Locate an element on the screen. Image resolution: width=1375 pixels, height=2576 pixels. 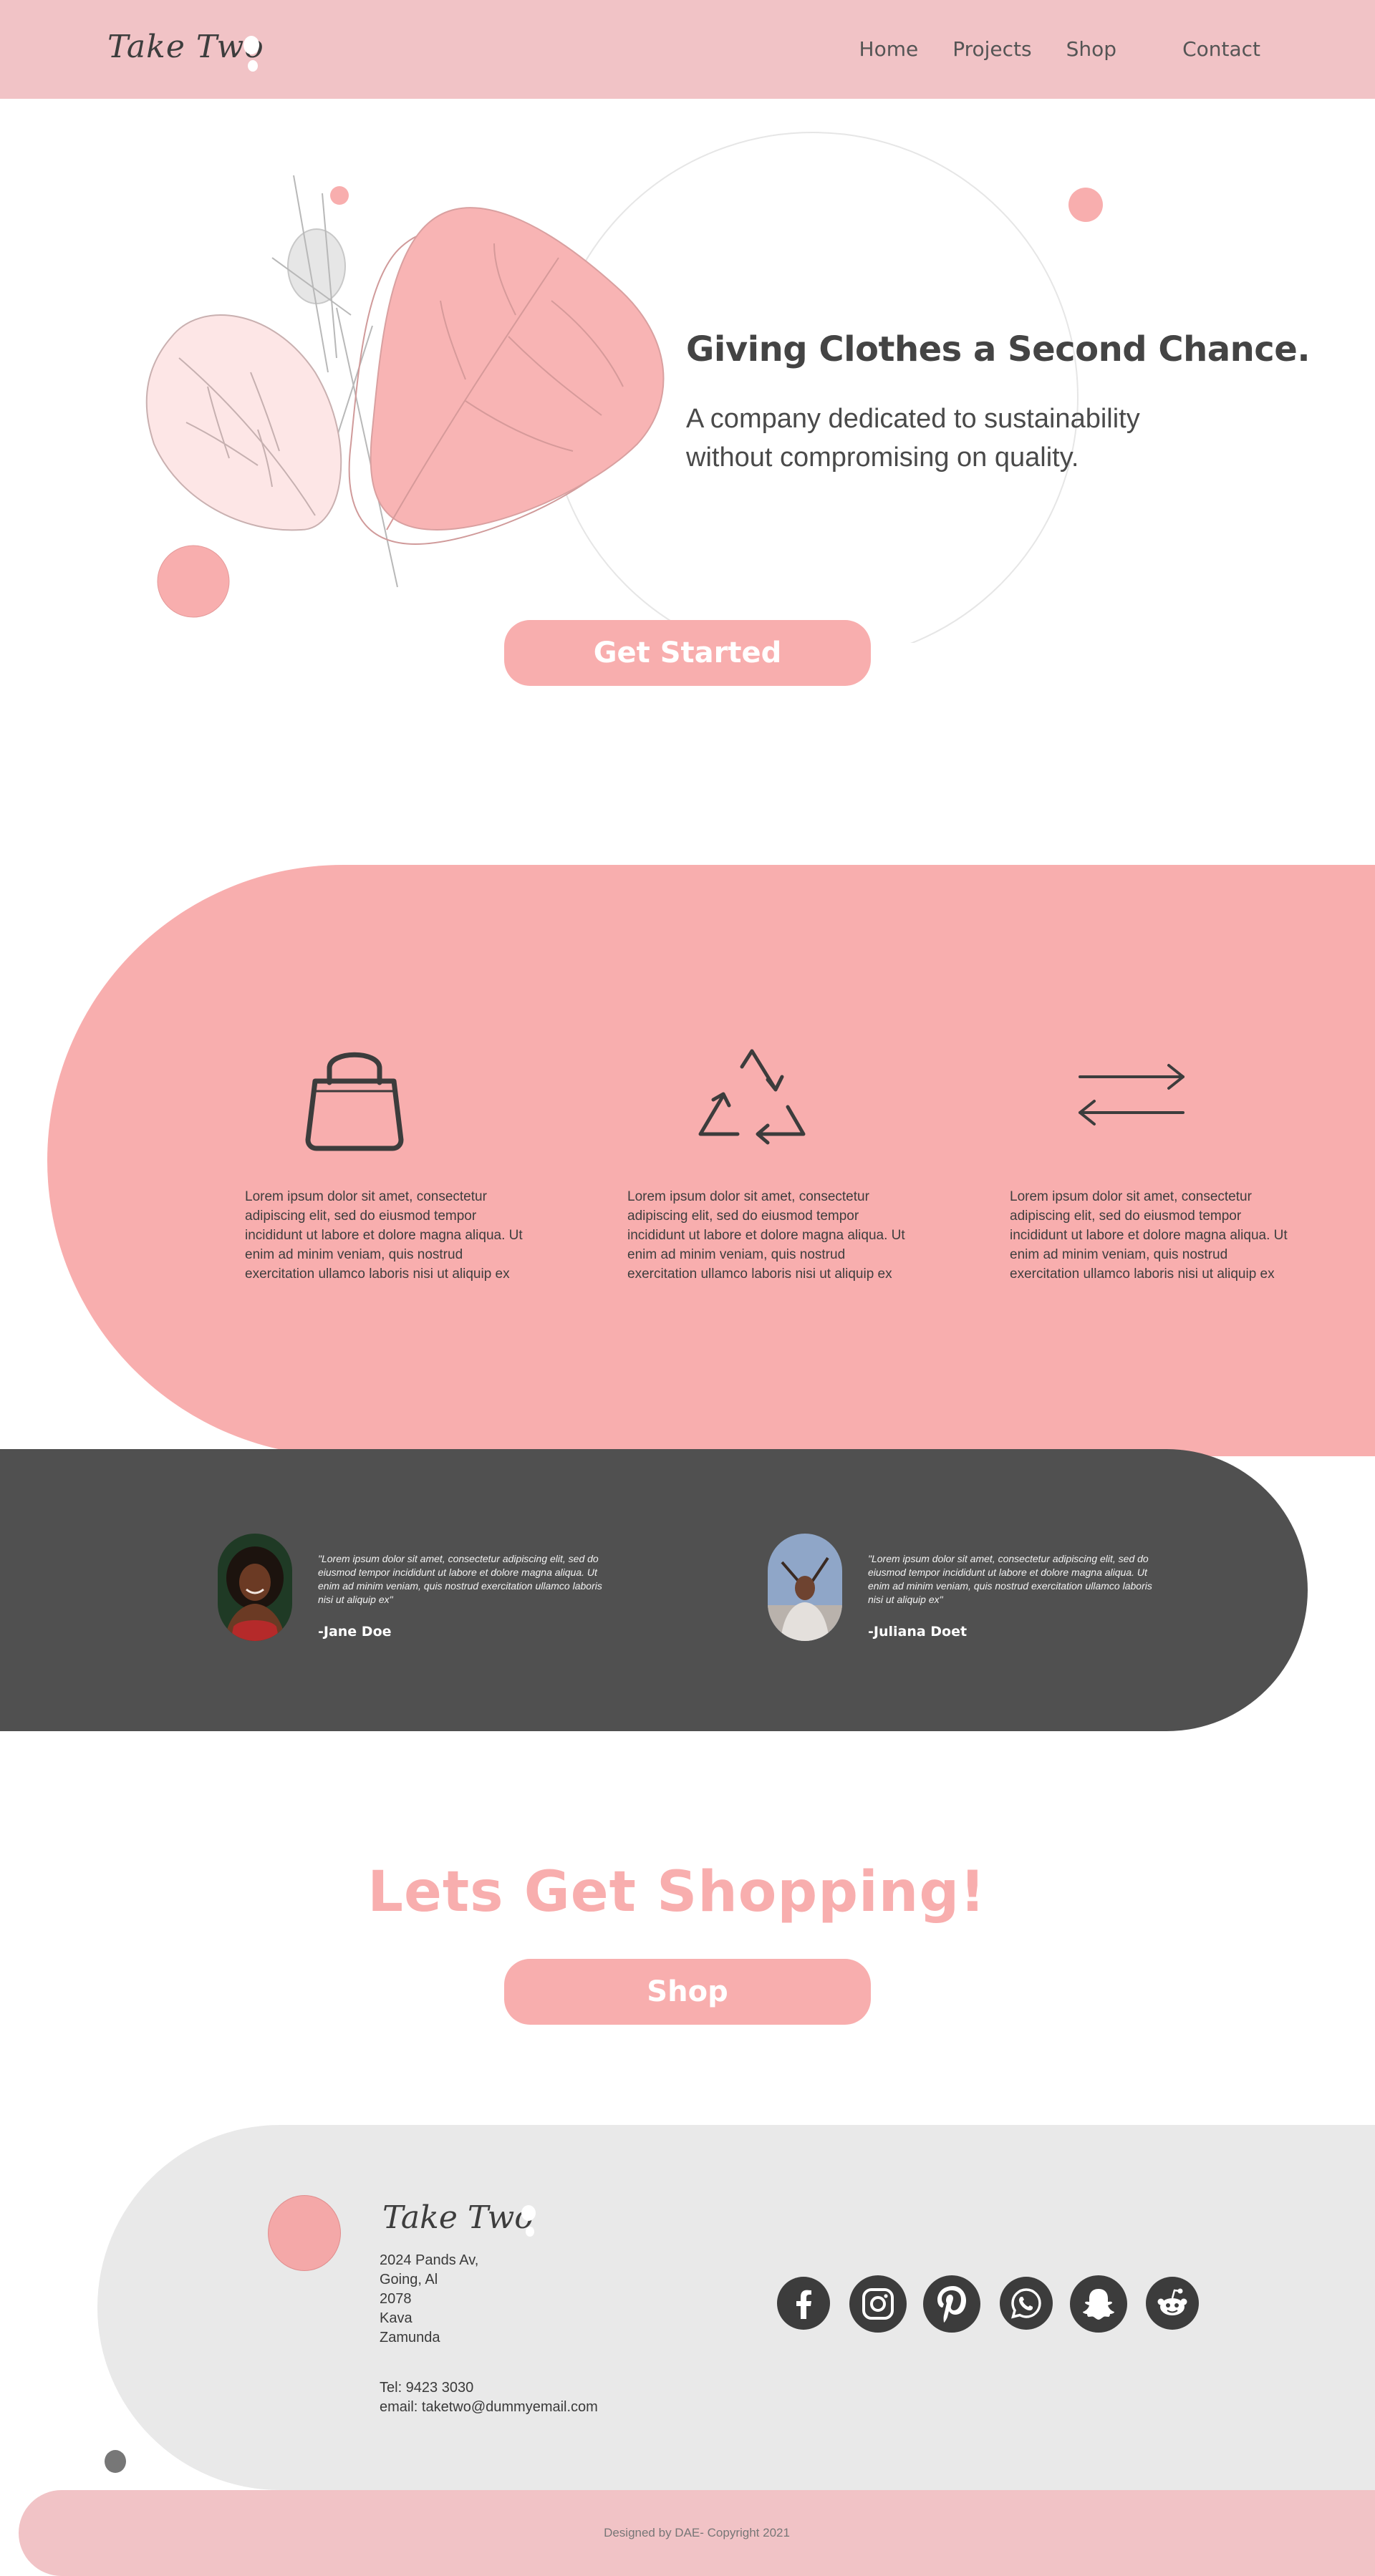
footer-pink-circle is located at coordinates (305, 2233).